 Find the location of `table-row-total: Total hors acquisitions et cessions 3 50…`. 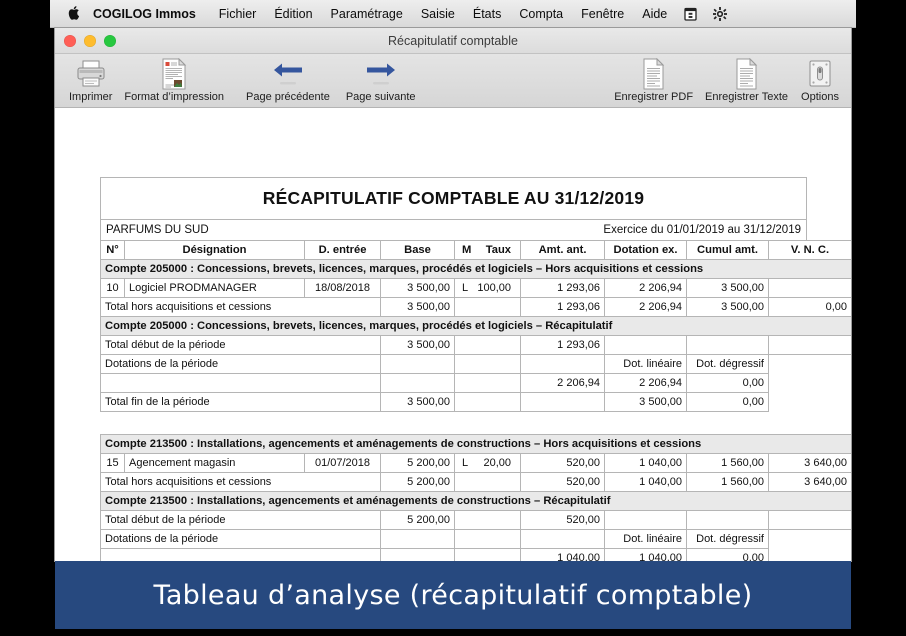

table-row-total: Total hors acquisitions et cessions 3 50… is located at coordinates (475, 307).